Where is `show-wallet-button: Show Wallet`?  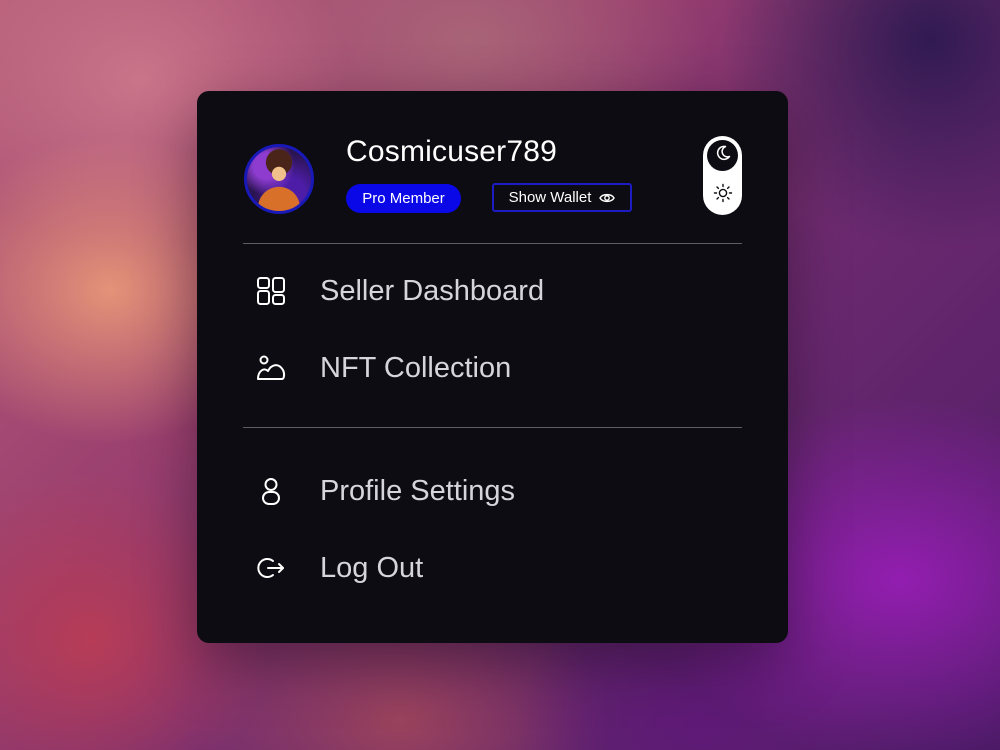 show-wallet-button: Show Wallet is located at coordinates (562, 197).